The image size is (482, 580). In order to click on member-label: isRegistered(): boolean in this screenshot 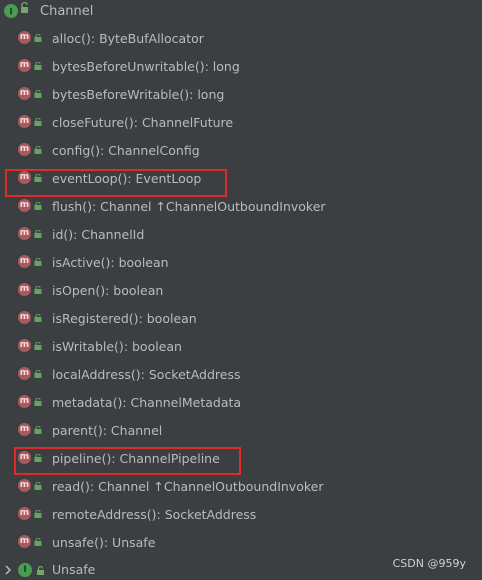, I will do `click(124, 318)`.